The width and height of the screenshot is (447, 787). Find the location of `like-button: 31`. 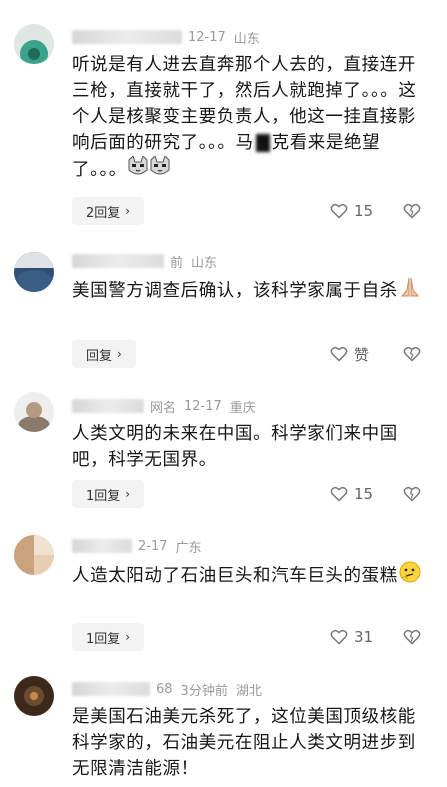

like-button: 31 is located at coordinates (351, 637).